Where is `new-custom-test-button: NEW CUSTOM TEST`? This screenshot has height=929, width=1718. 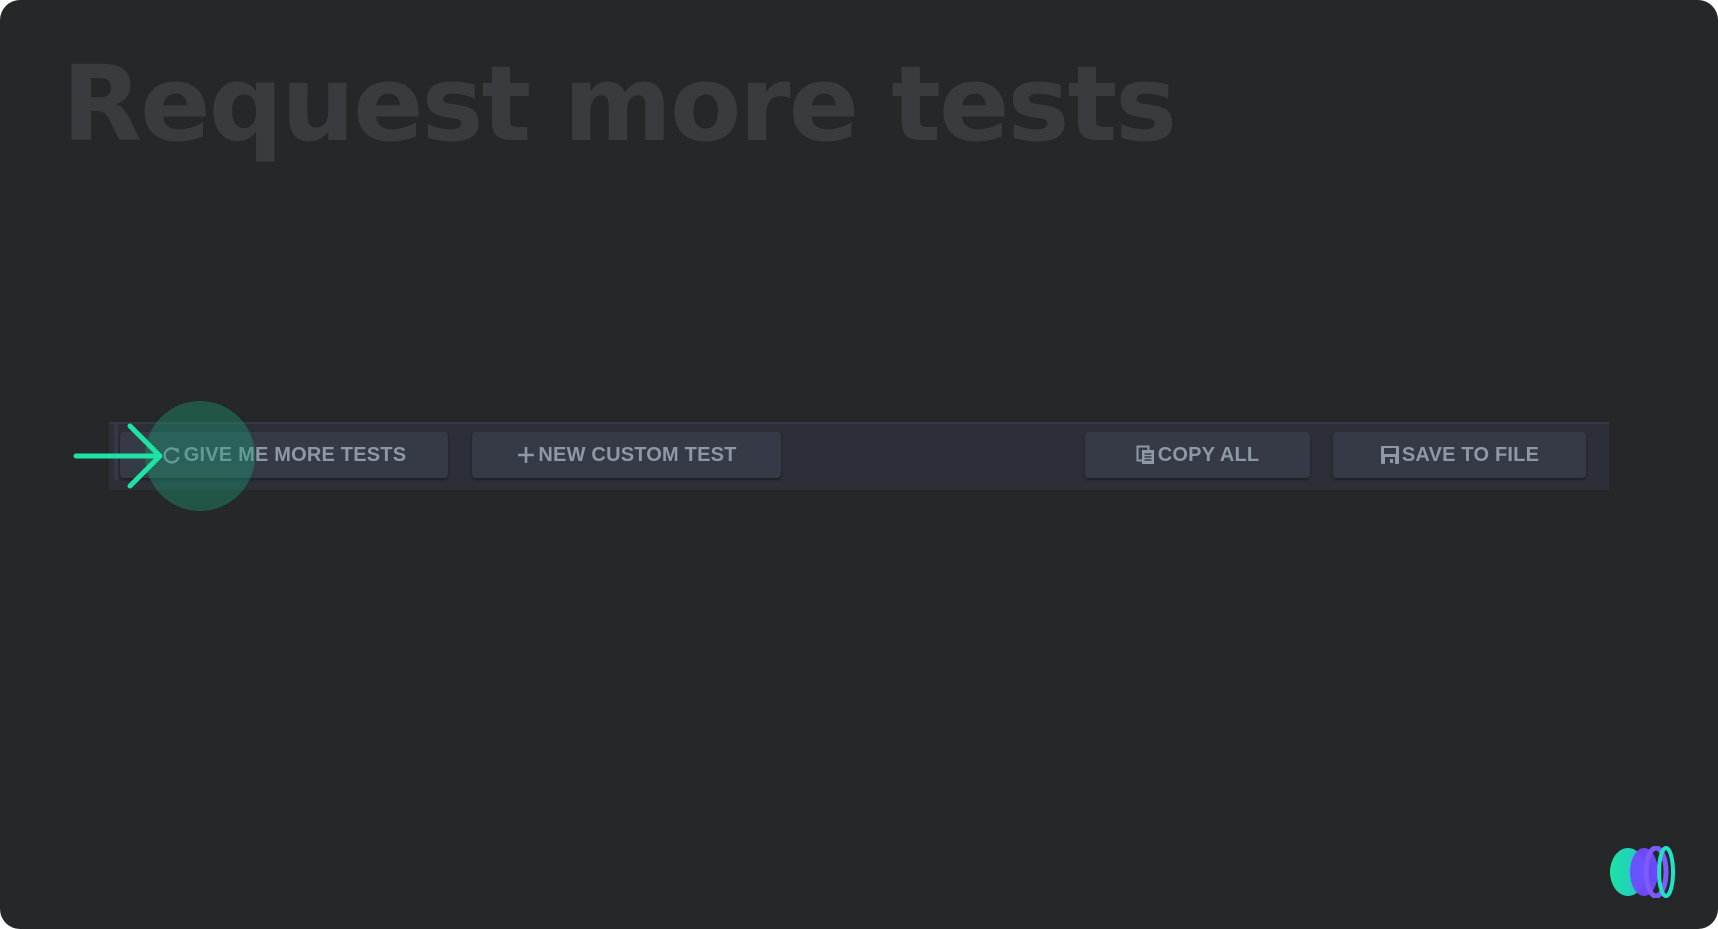
new-custom-test-button: NEW CUSTOM TEST is located at coordinates (626, 455).